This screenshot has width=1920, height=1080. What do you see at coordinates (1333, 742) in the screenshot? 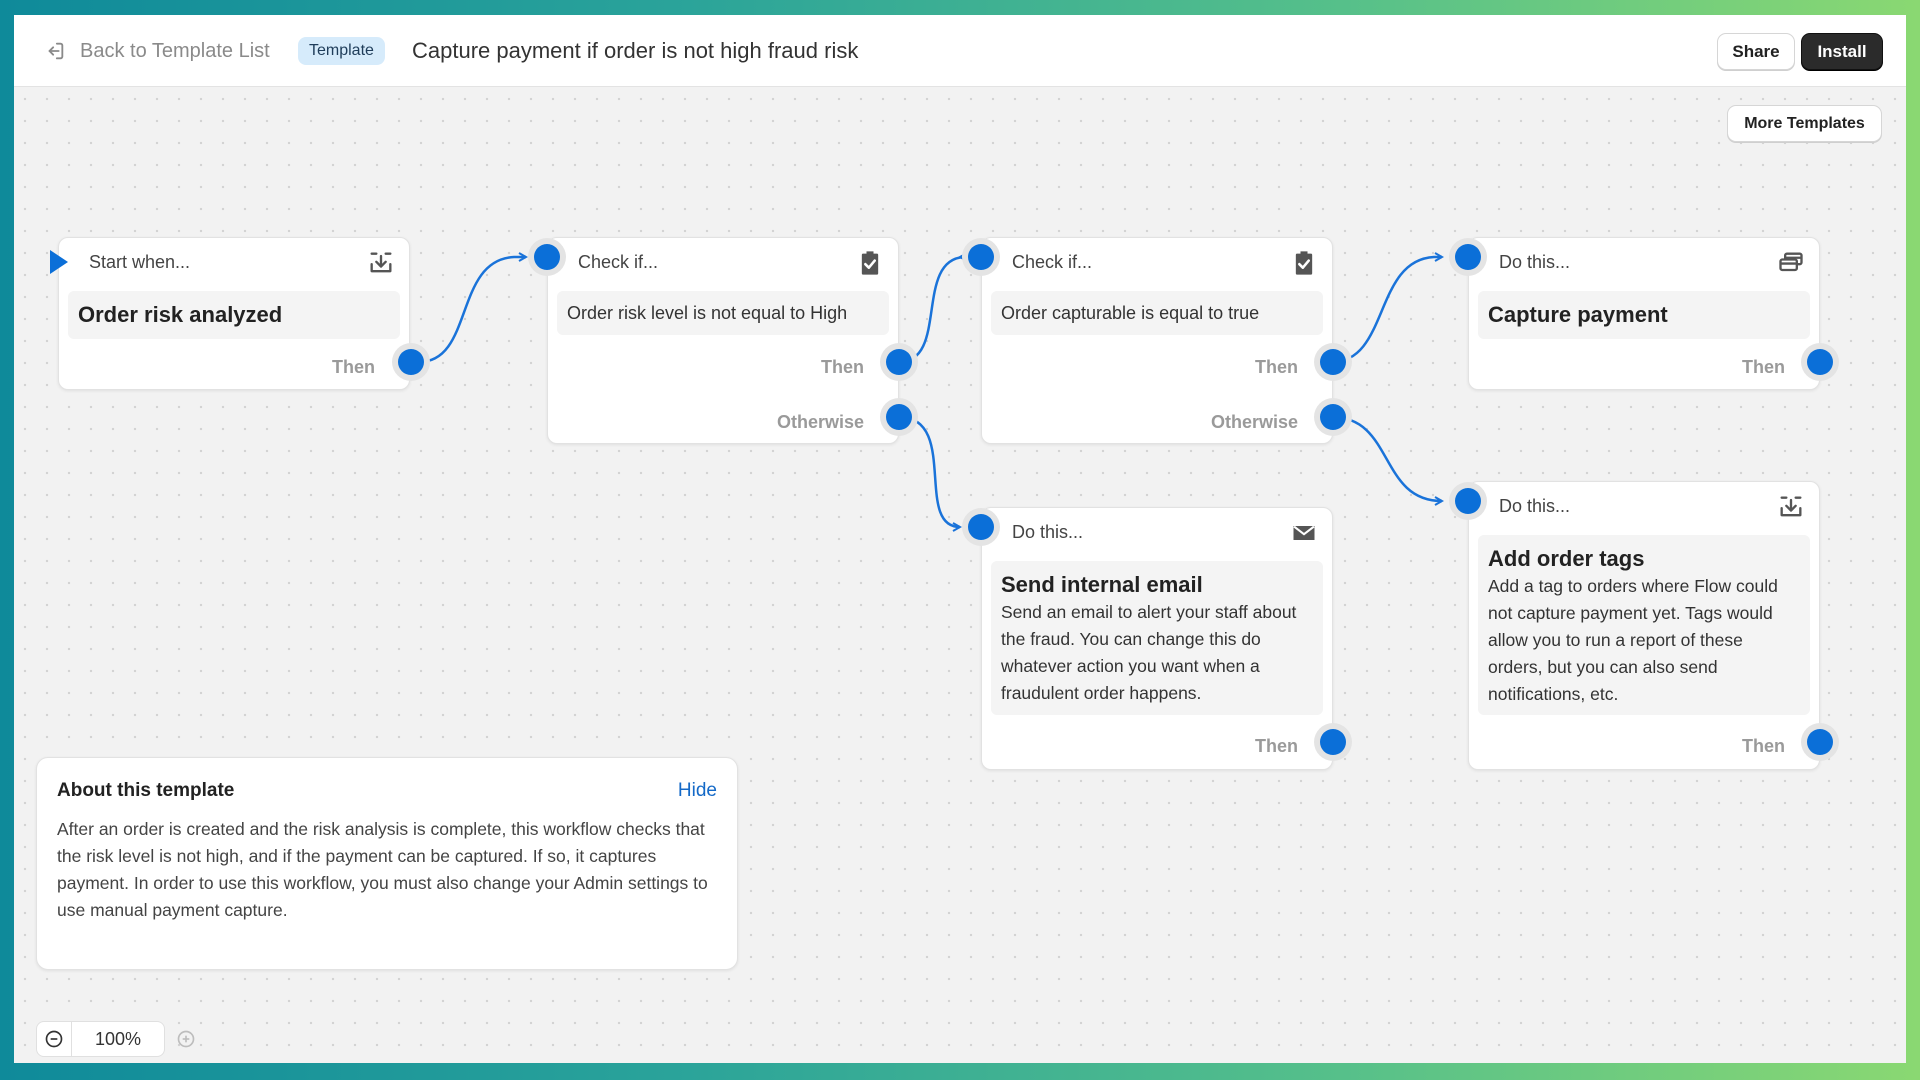
I see `email-then-port` at bounding box center [1333, 742].